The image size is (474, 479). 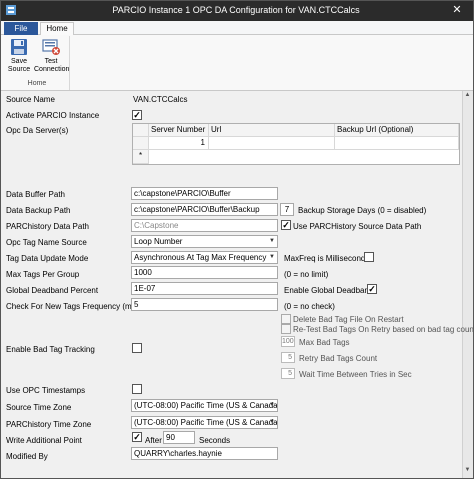 I want to click on new-row, so click(x=304, y=157).